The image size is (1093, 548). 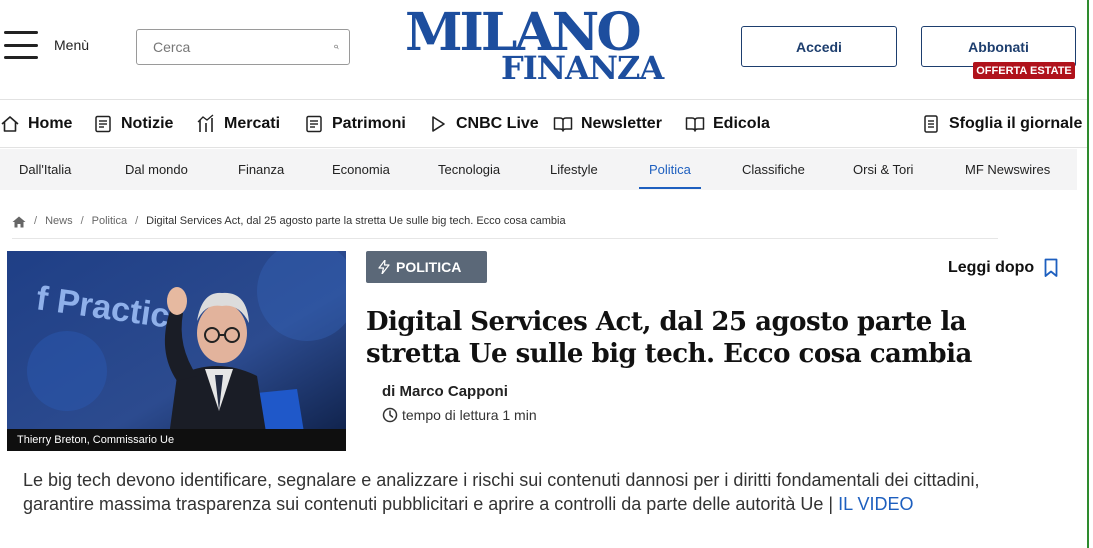 I want to click on read-later-label: Leggi dopo, so click(x=991, y=267).